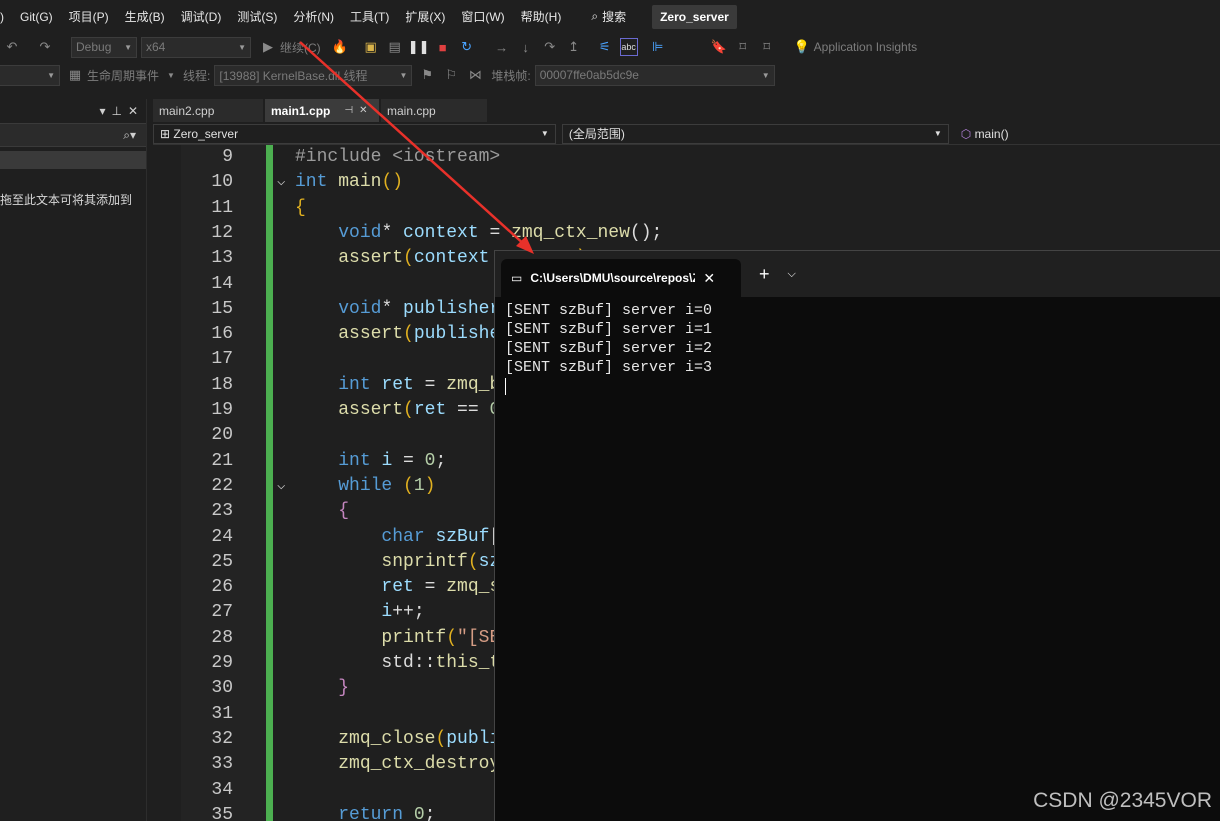 The height and width of the screenshot is (821, 1220). Describe the element at coordinates (443, 47) in the screenshot. I see `stop-icon: ■` at that location.